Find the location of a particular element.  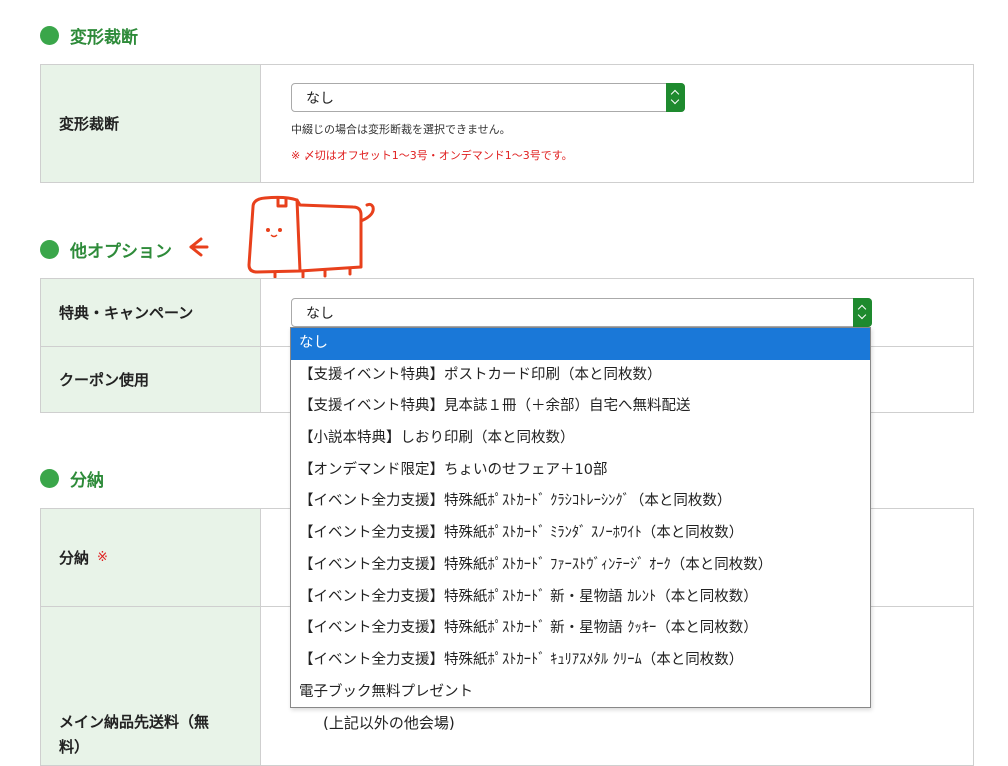

box-cat-mascot is located at coordinates (282, 242).